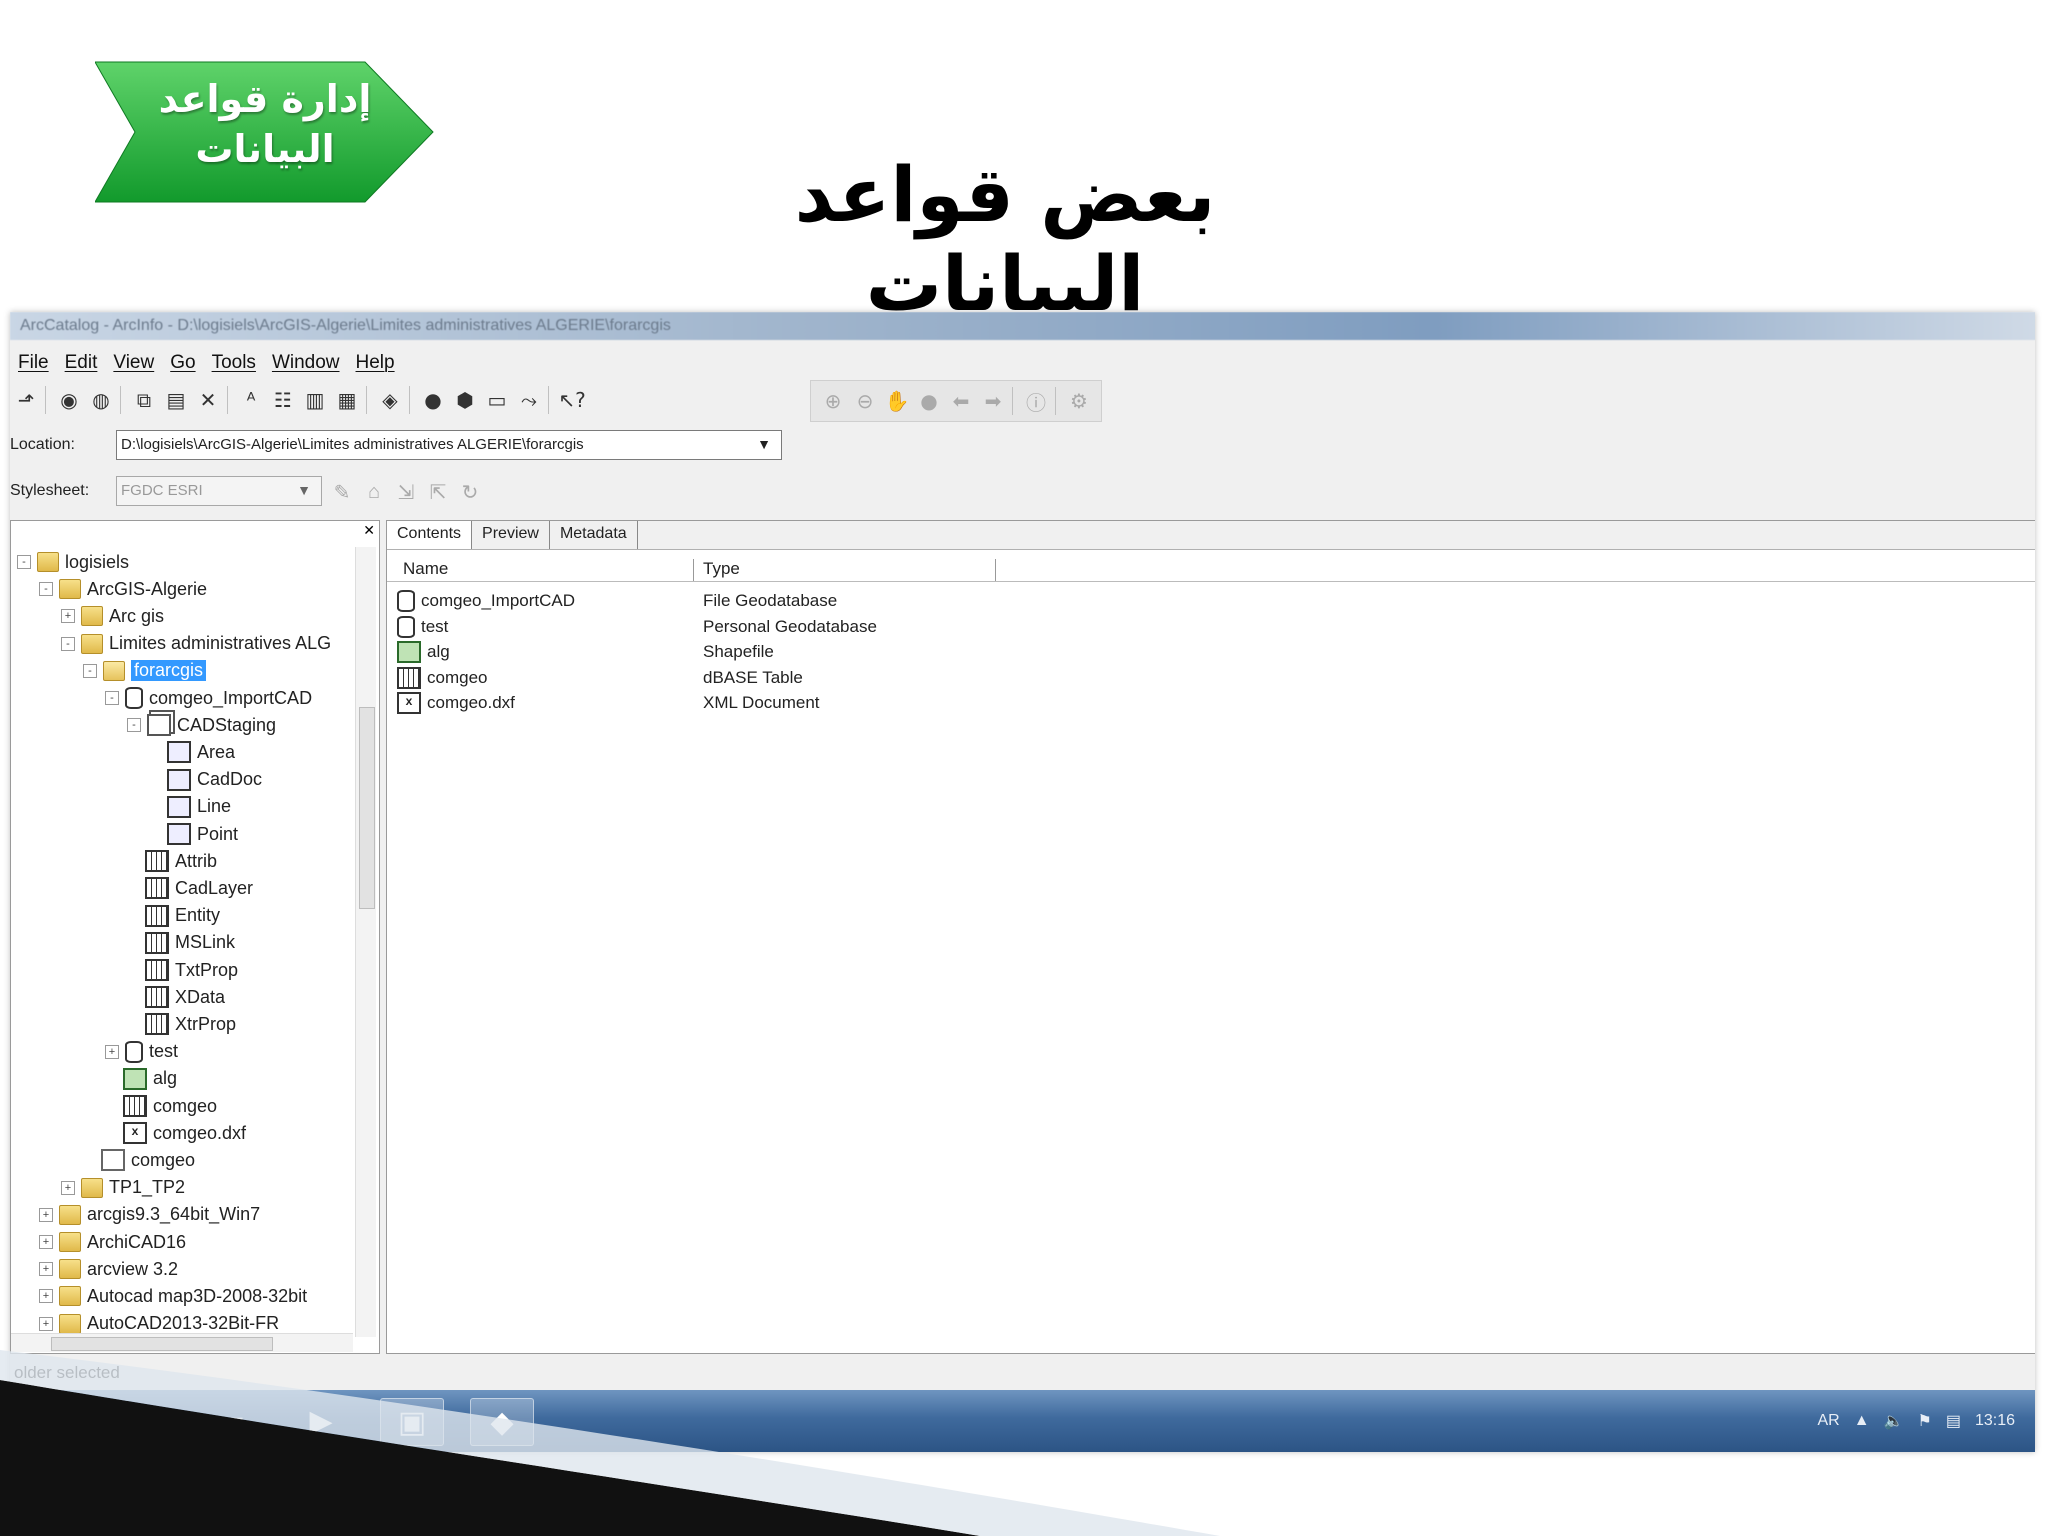  What do you see at coordinates (190, 807) in the screenshot?
I see `tree-node: Line` at bounding box center [190, 807].